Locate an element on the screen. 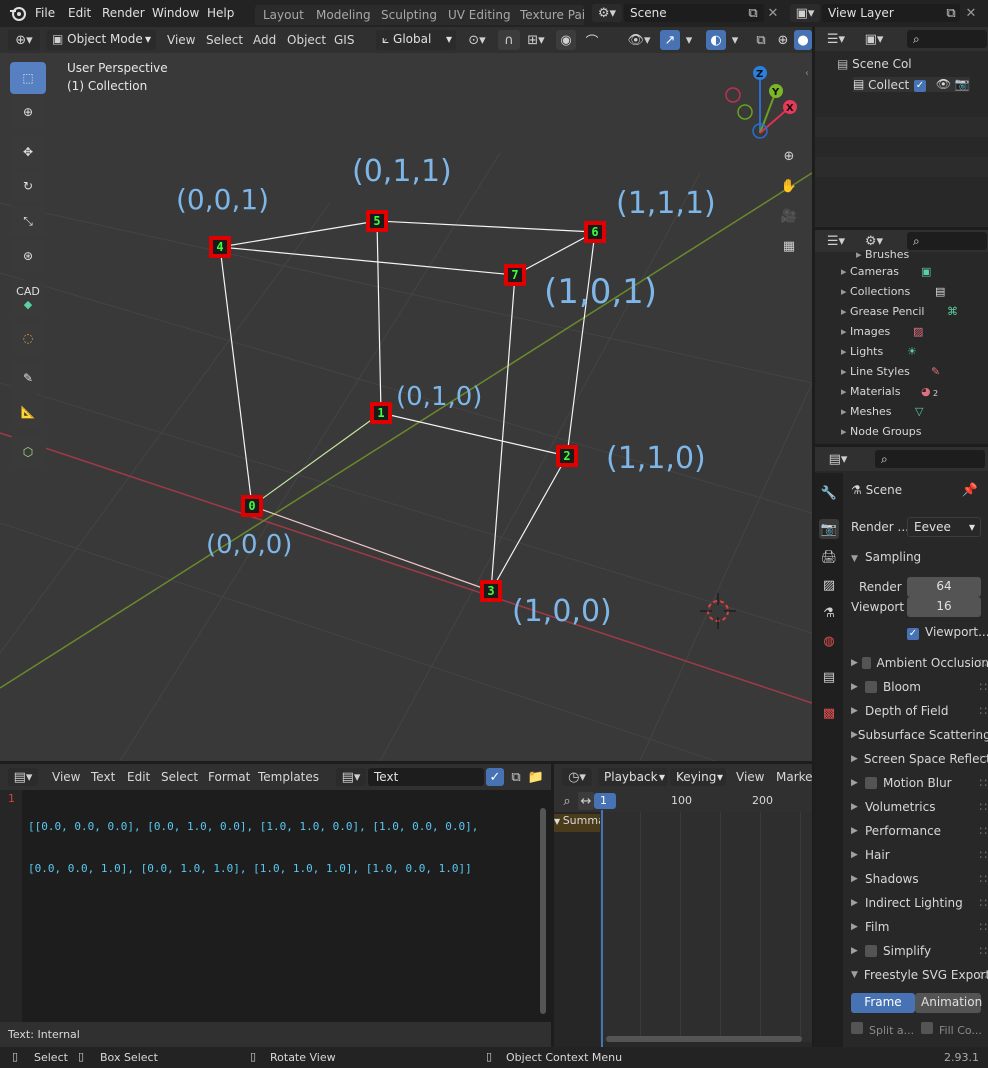 The width and height of the screenshot is (988, 1068). data-item-images: ▸ Images ▨ is located at coordinates (882, 331).